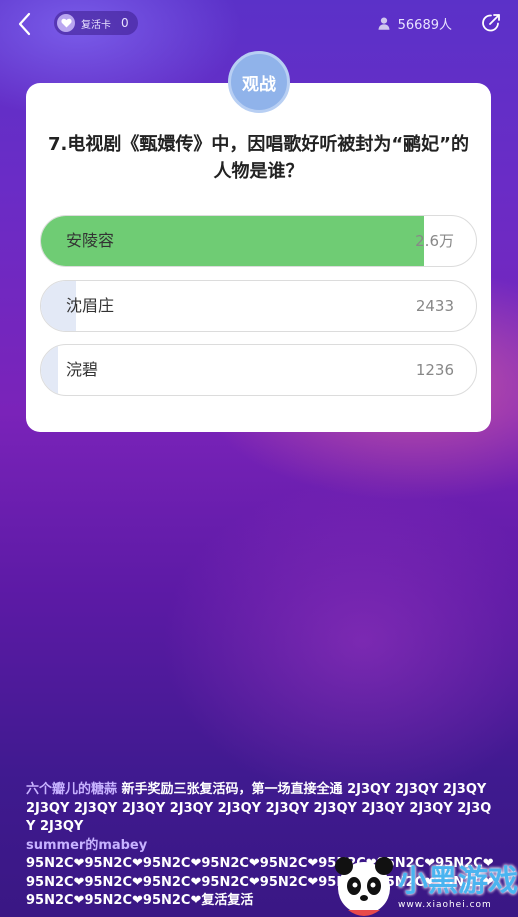 This screenshot has height=917, width=518. I want to click on back-button, so click(26, 24).